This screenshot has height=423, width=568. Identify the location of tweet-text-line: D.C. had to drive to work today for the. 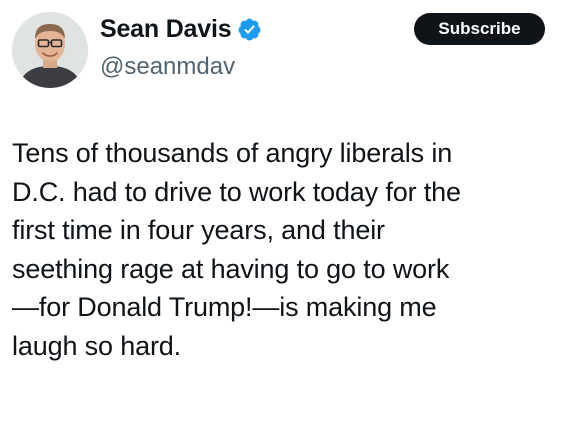
(236, 191).